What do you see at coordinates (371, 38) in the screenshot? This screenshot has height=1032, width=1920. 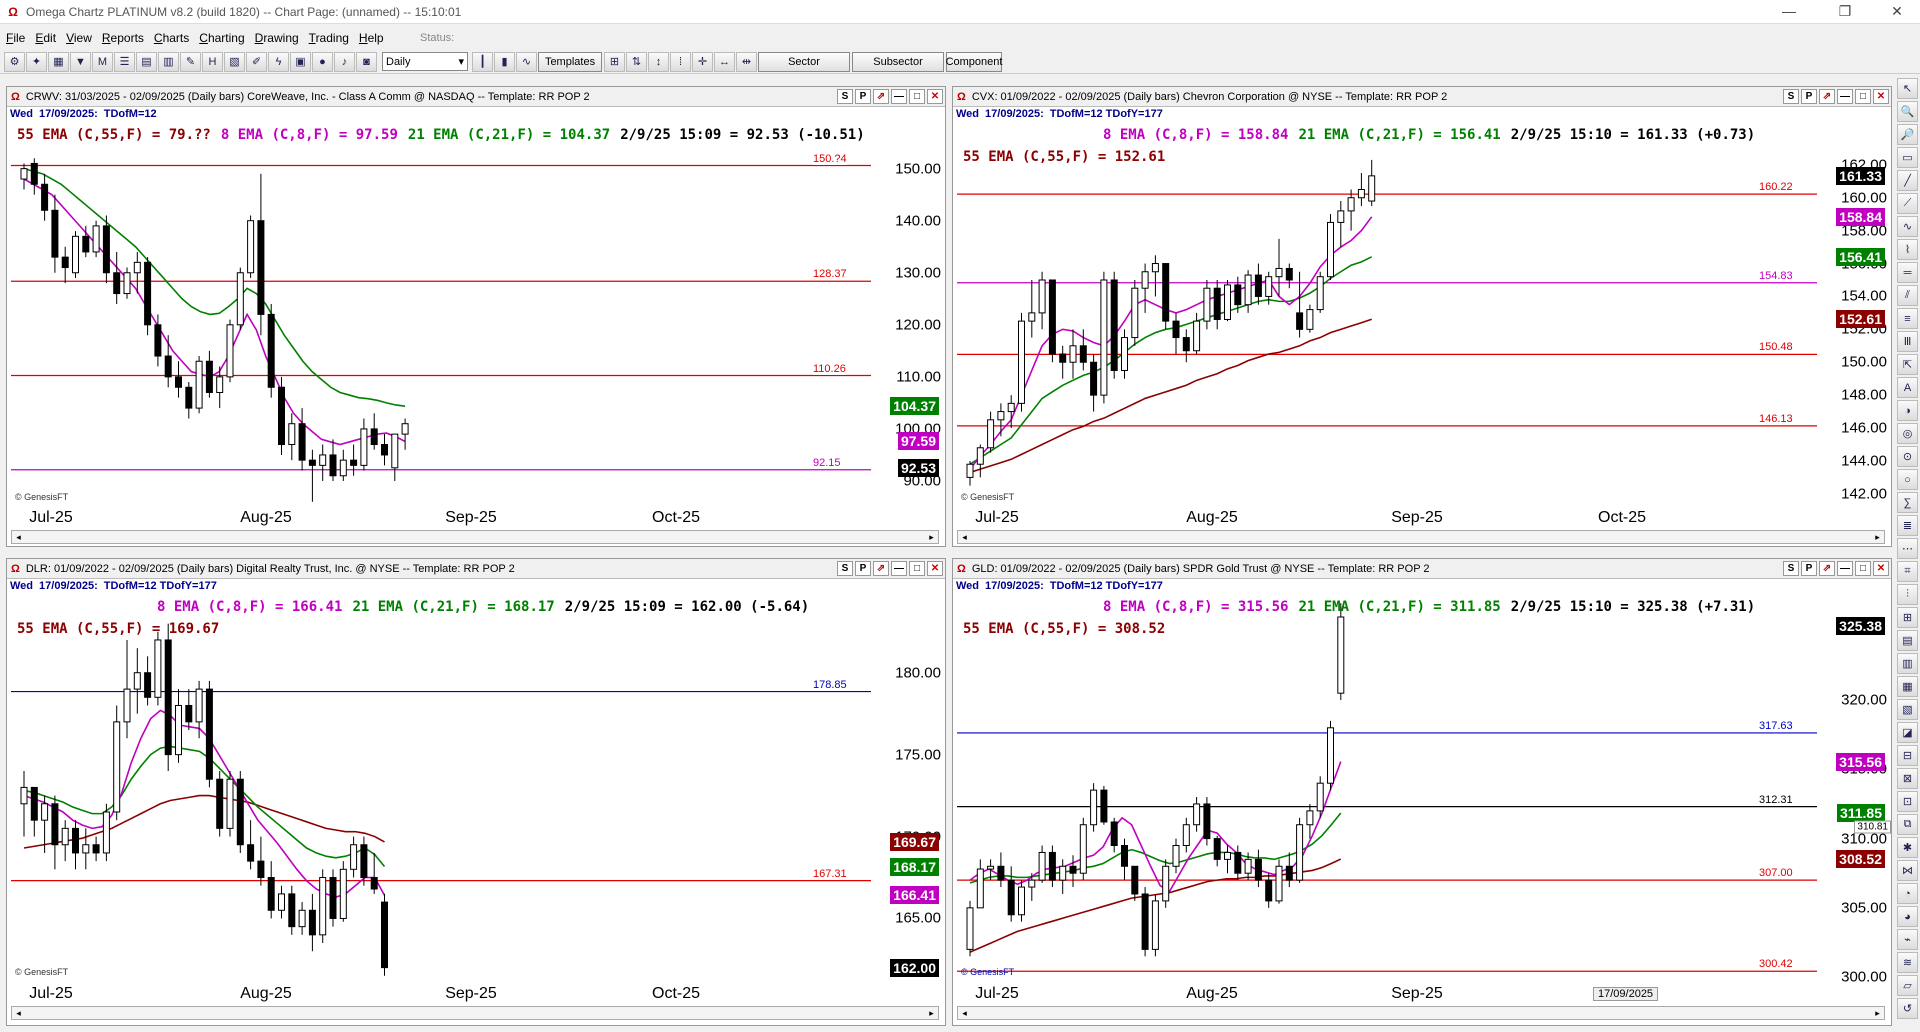 I see `menu-help: Help` at bounding box center [371, 38].